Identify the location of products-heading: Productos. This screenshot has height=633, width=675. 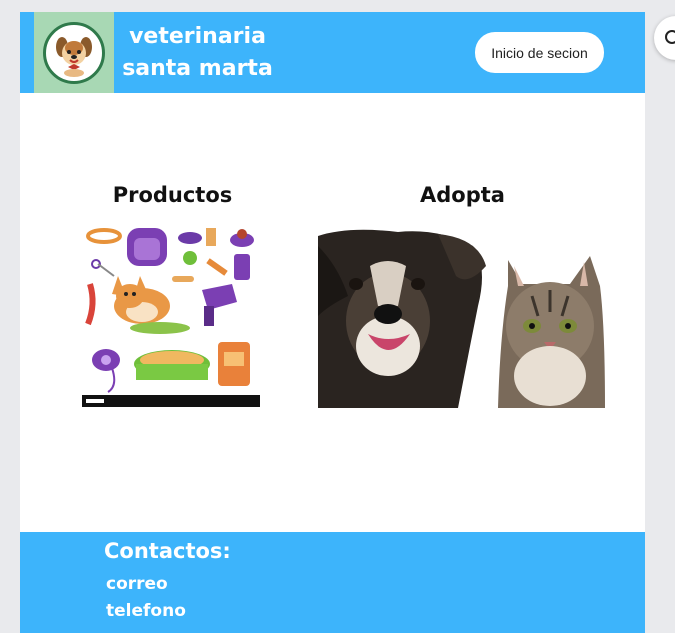
(172, 195).